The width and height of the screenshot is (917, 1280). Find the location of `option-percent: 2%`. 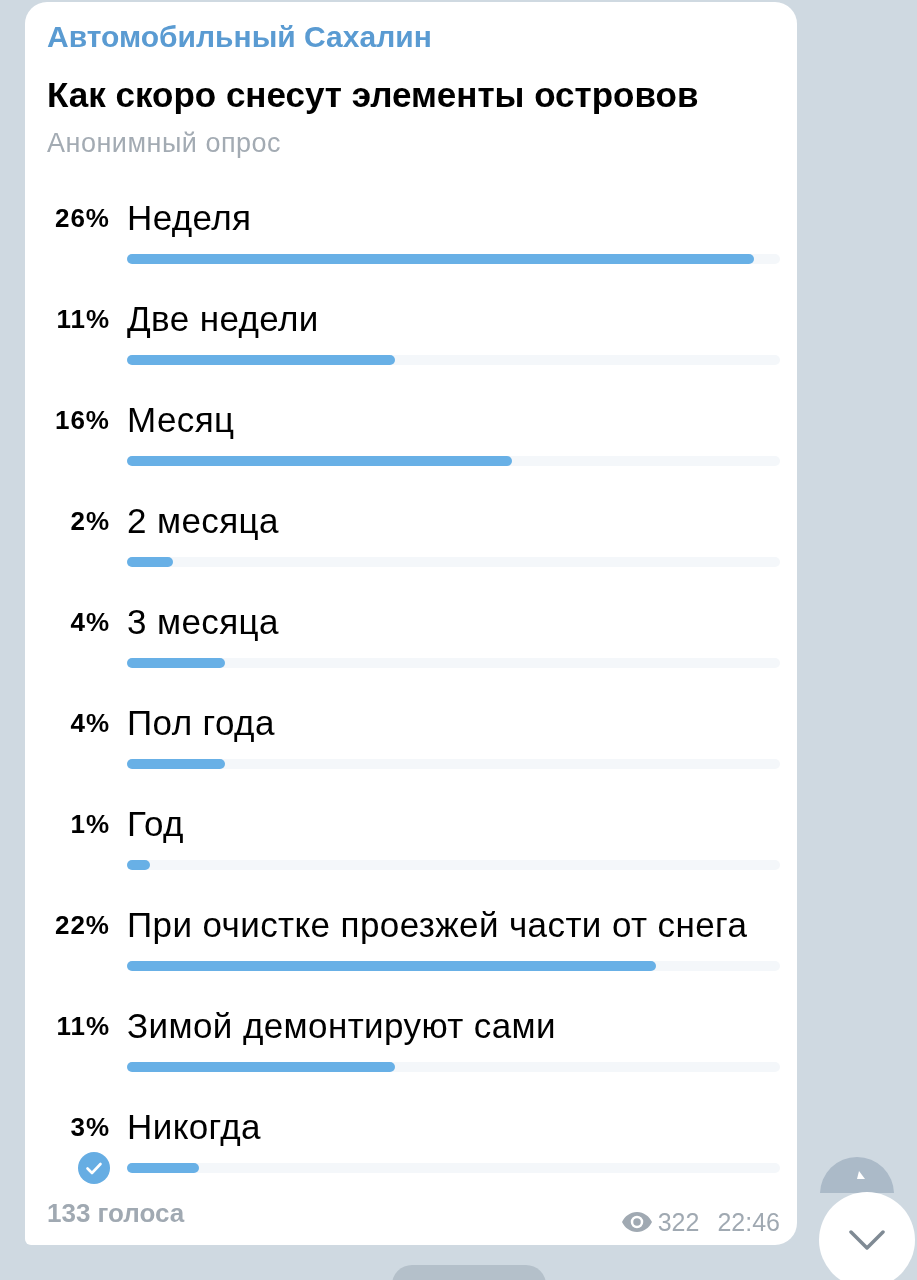

option-percent: 2% is located at coordinates (89, 521).